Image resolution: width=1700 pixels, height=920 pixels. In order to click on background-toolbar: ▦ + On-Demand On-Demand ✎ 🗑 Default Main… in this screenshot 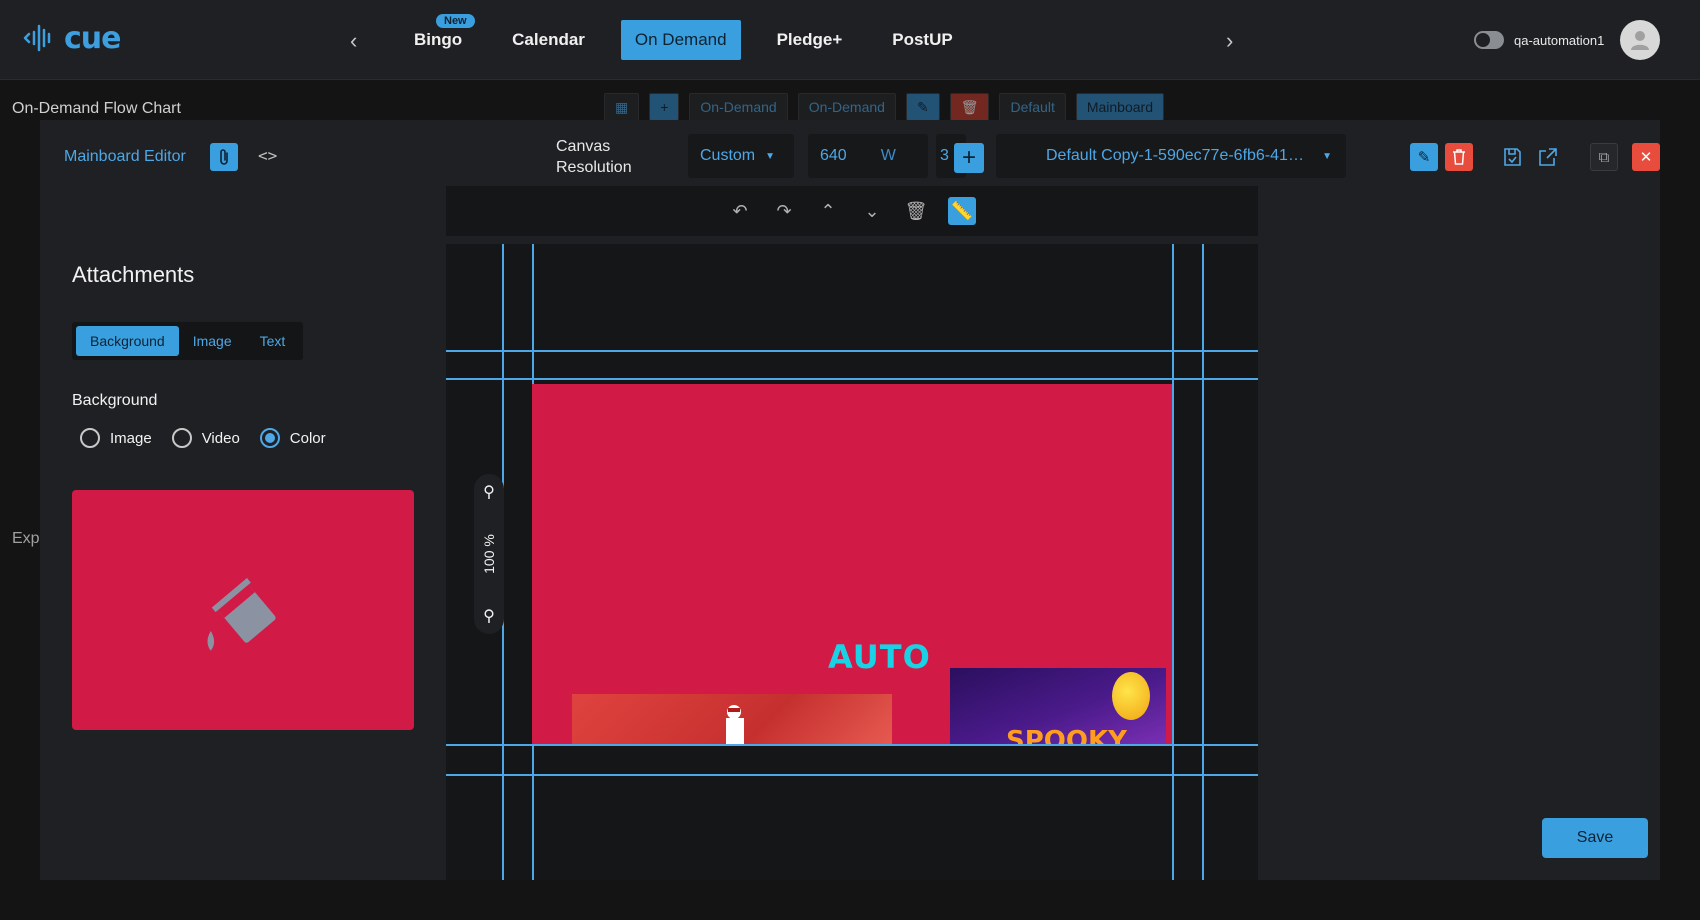, I will do `click(884, 107)`.